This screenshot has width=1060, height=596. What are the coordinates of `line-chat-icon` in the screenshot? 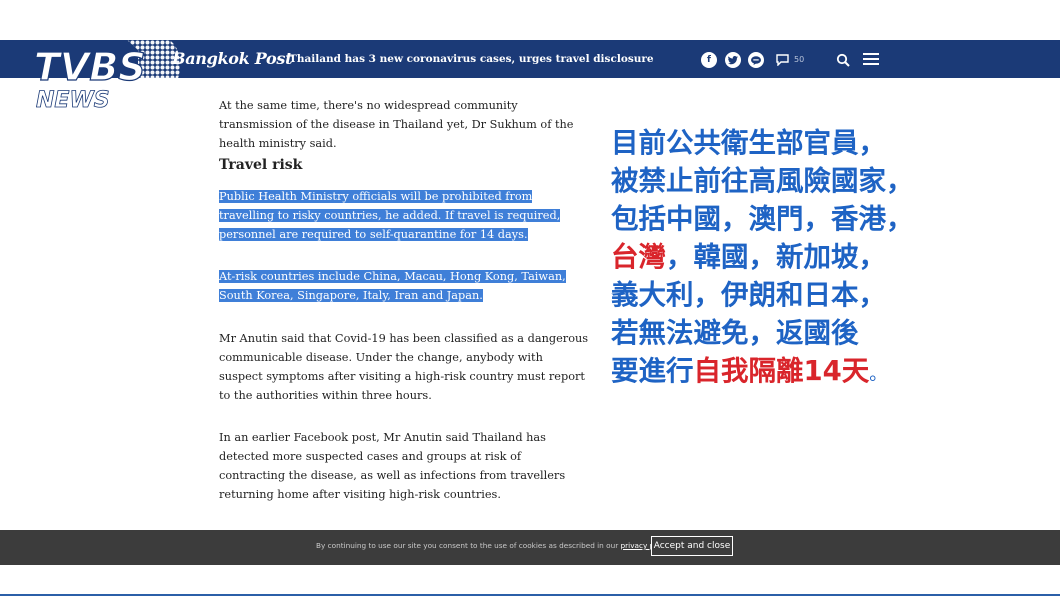 It's located at (756, 60).